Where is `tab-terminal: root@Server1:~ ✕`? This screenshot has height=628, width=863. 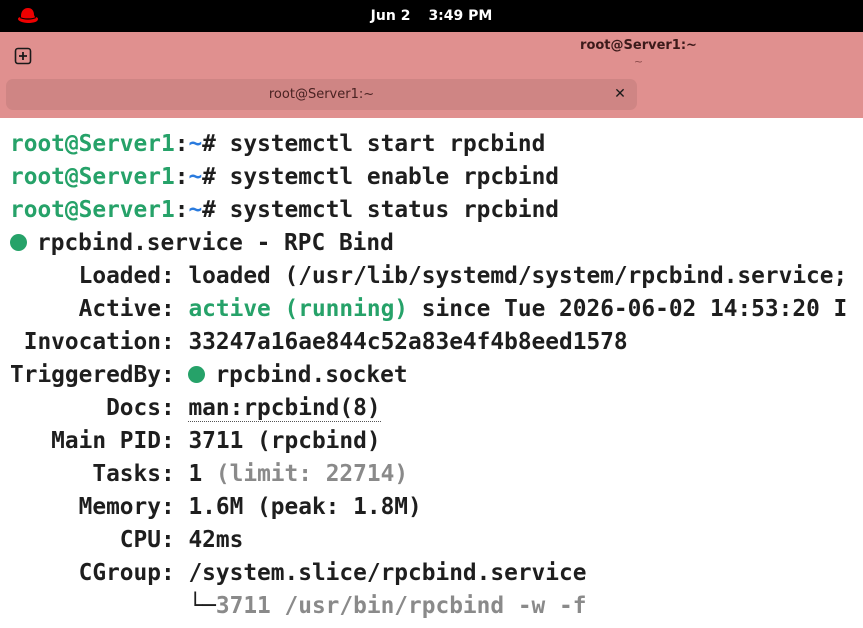
tab-terminal: root@Server1:~ ✕ is located at coordinates (321, 94).